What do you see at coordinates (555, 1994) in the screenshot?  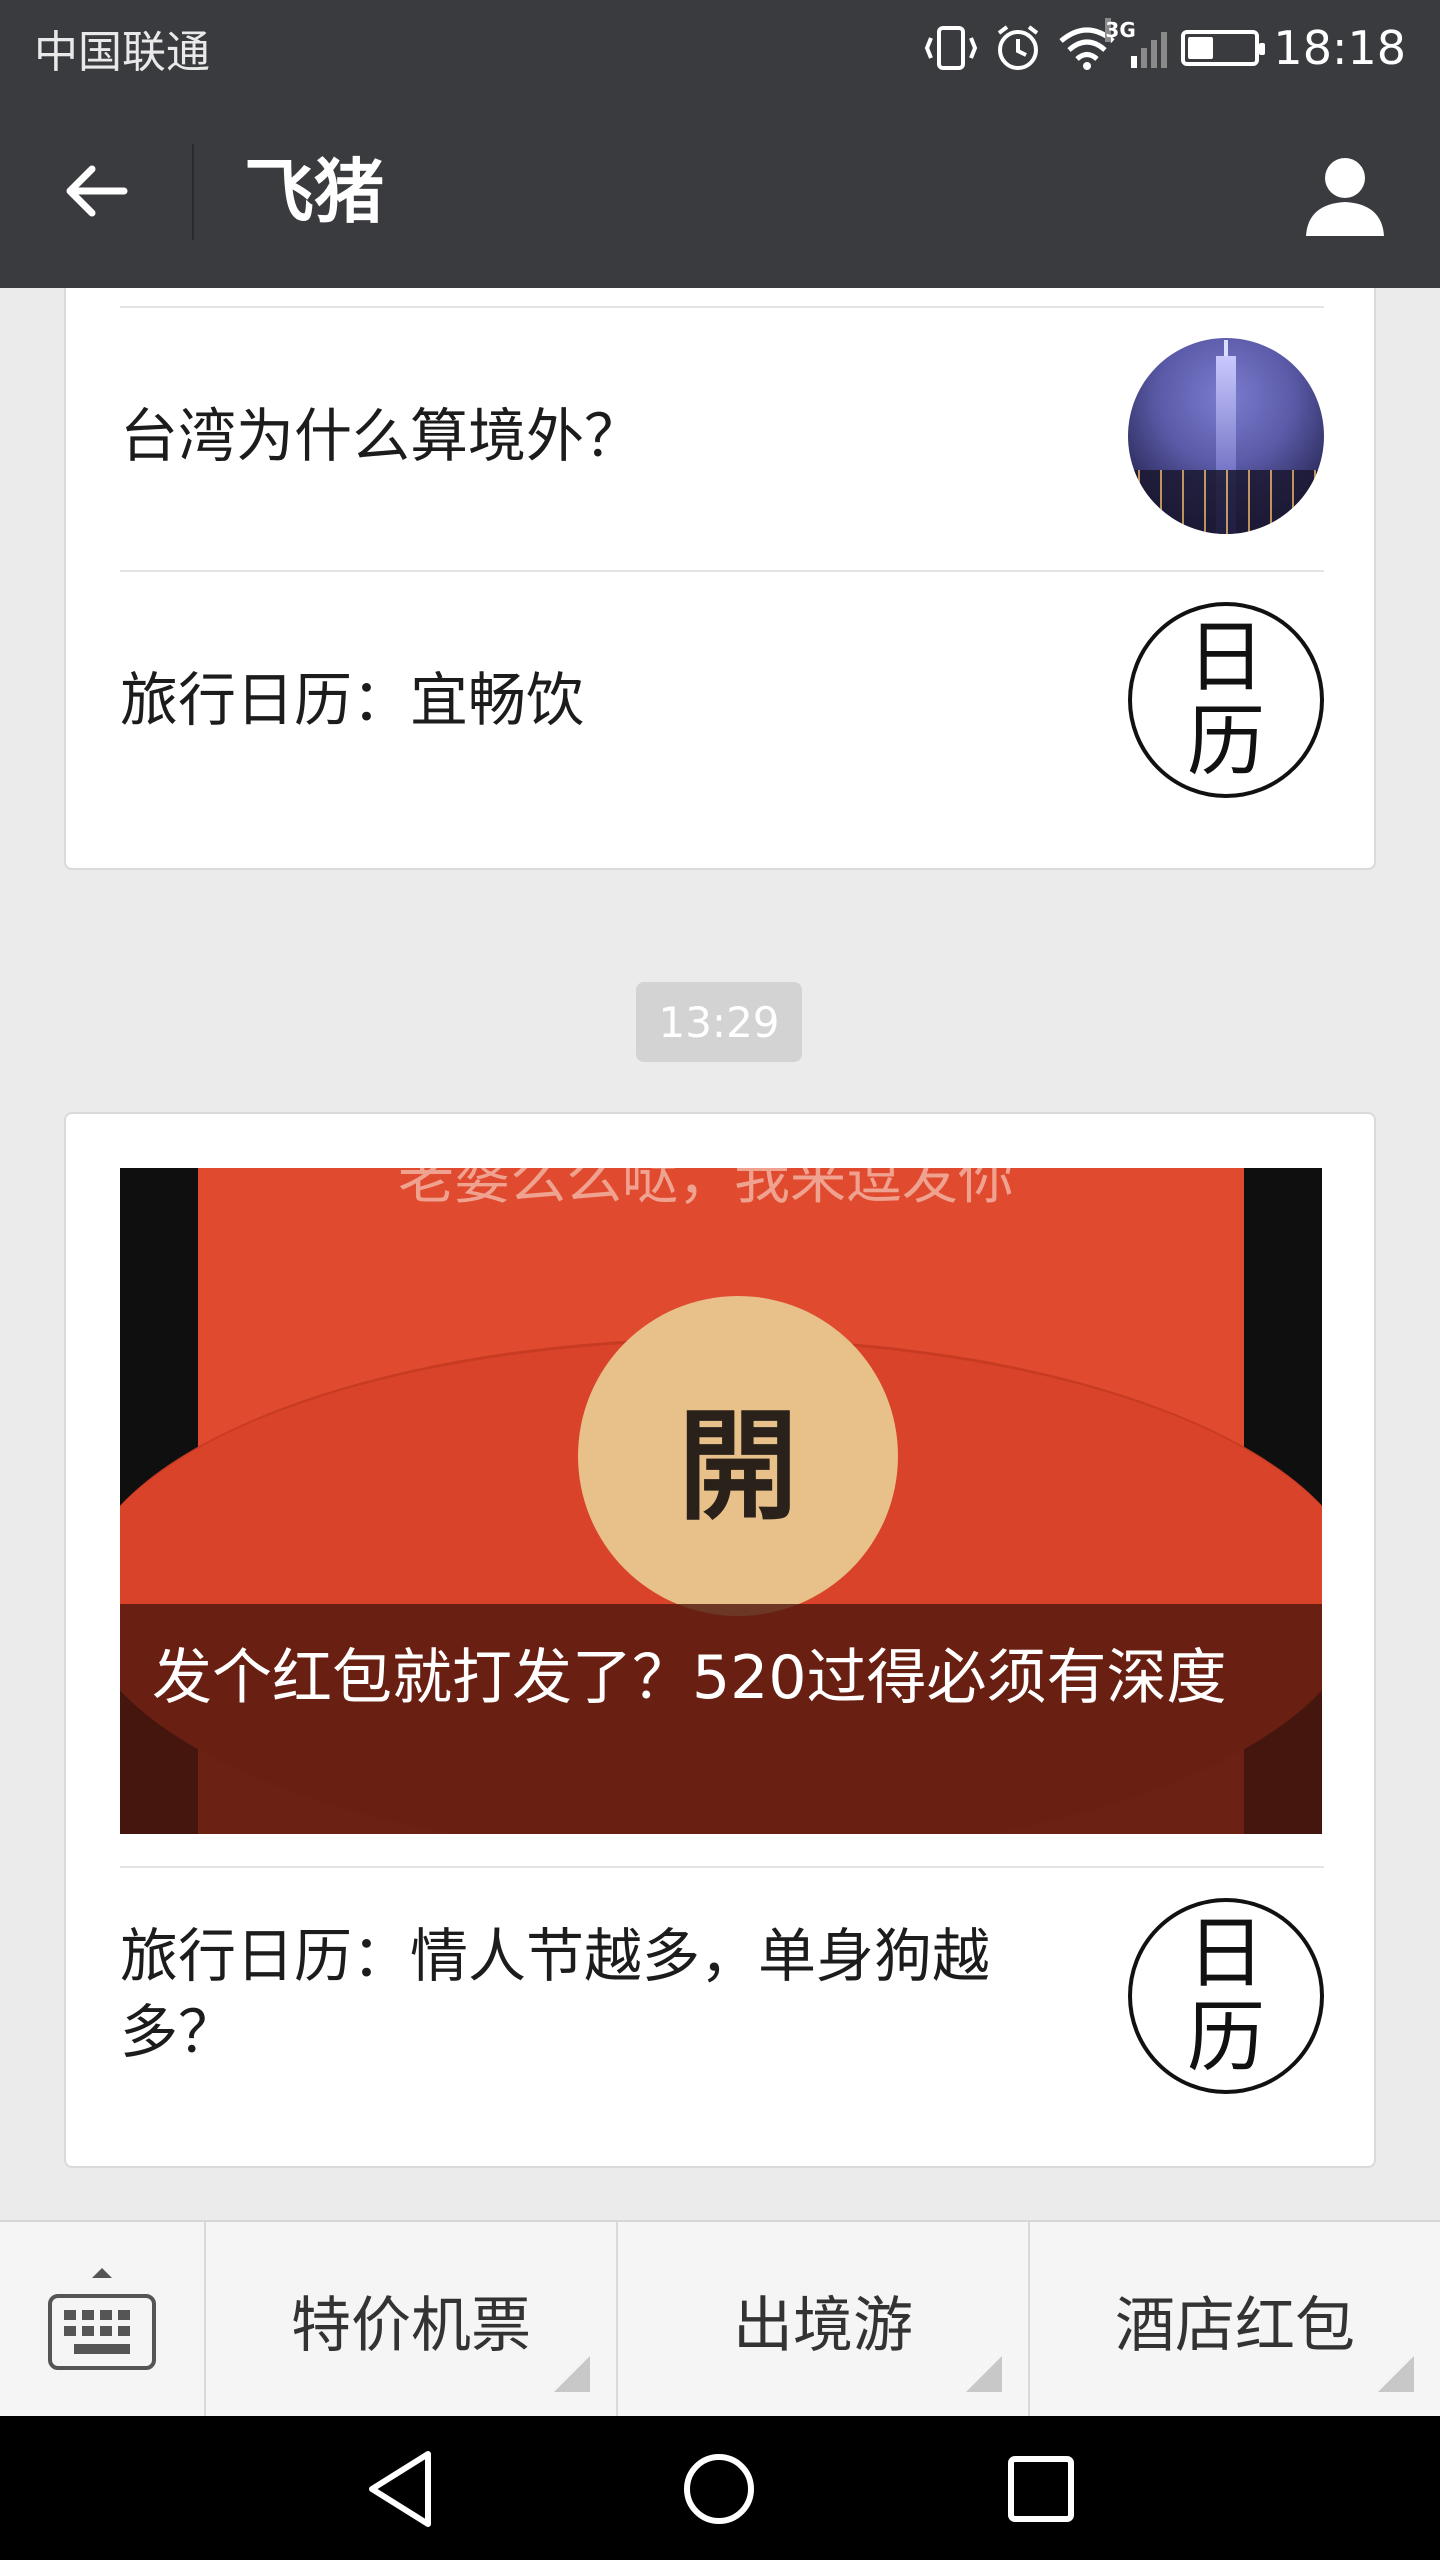 I see `article-title: 旅行日历：情人节越多，单身狗越多？` at bounding box center [555, 1994].